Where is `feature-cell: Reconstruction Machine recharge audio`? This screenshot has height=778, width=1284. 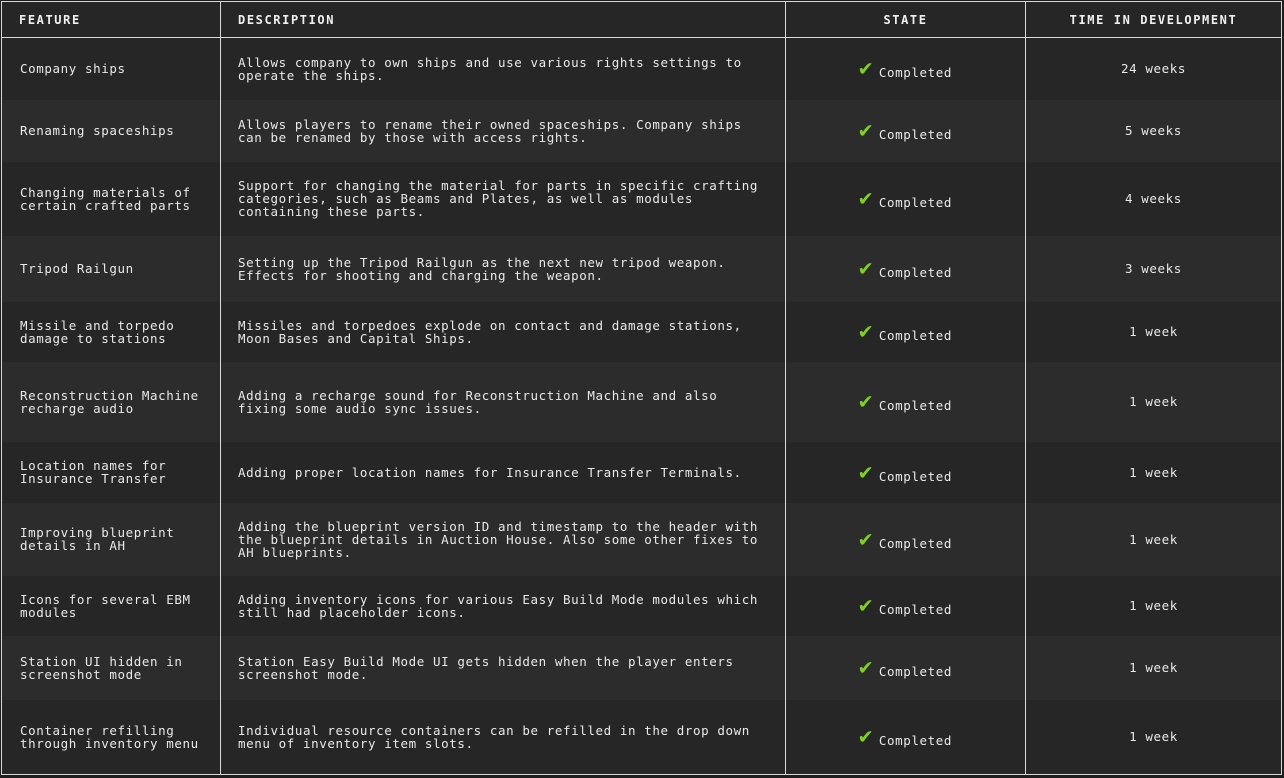
feature-cell: Reconstruction Machine recharge audio is located at coordinates (111, 401).